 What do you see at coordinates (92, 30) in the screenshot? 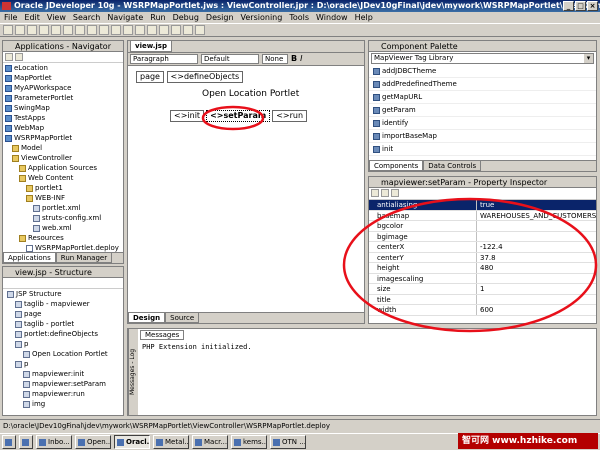
I see `undo-icon` at bounding box center [92, 30].